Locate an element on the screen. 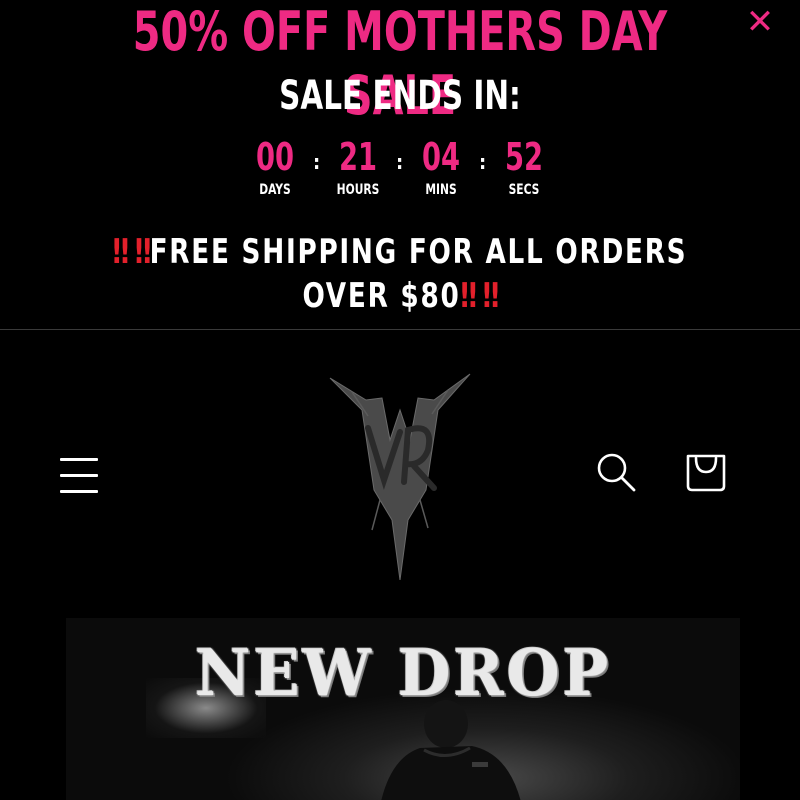  countdown-days: 00 DAYS is located at coordinates (275, 166).